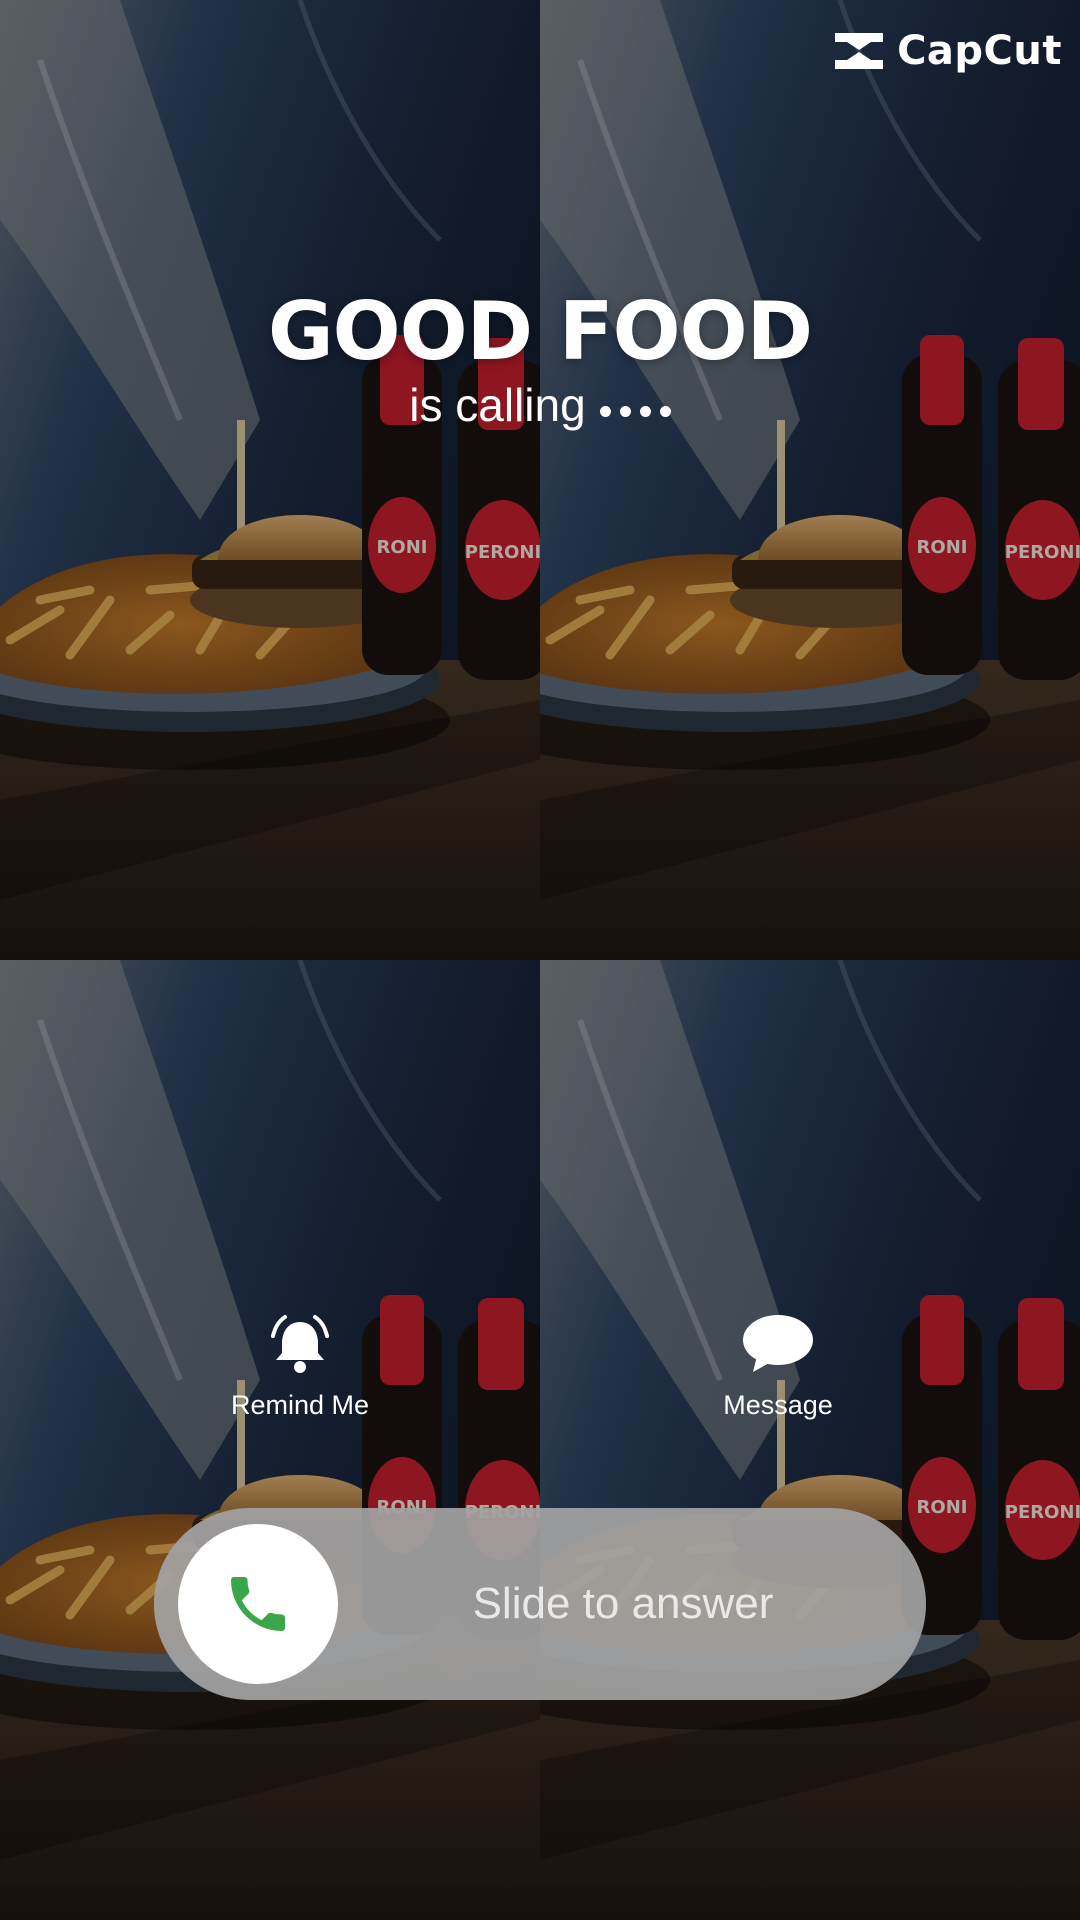  Describe the element at coordinates (859, 51) in the screenshot. I see `capcut-logo-icon` at that location.